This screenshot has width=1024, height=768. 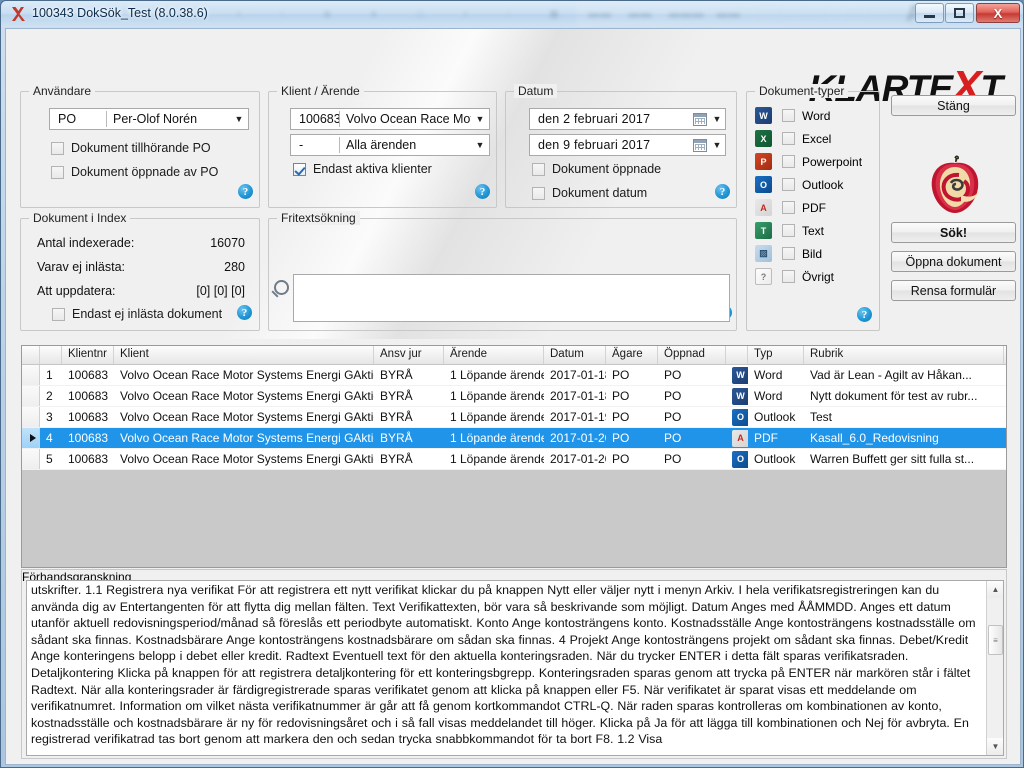 I want to click on help-icon-klient: ?, so click(x=482, y=191).